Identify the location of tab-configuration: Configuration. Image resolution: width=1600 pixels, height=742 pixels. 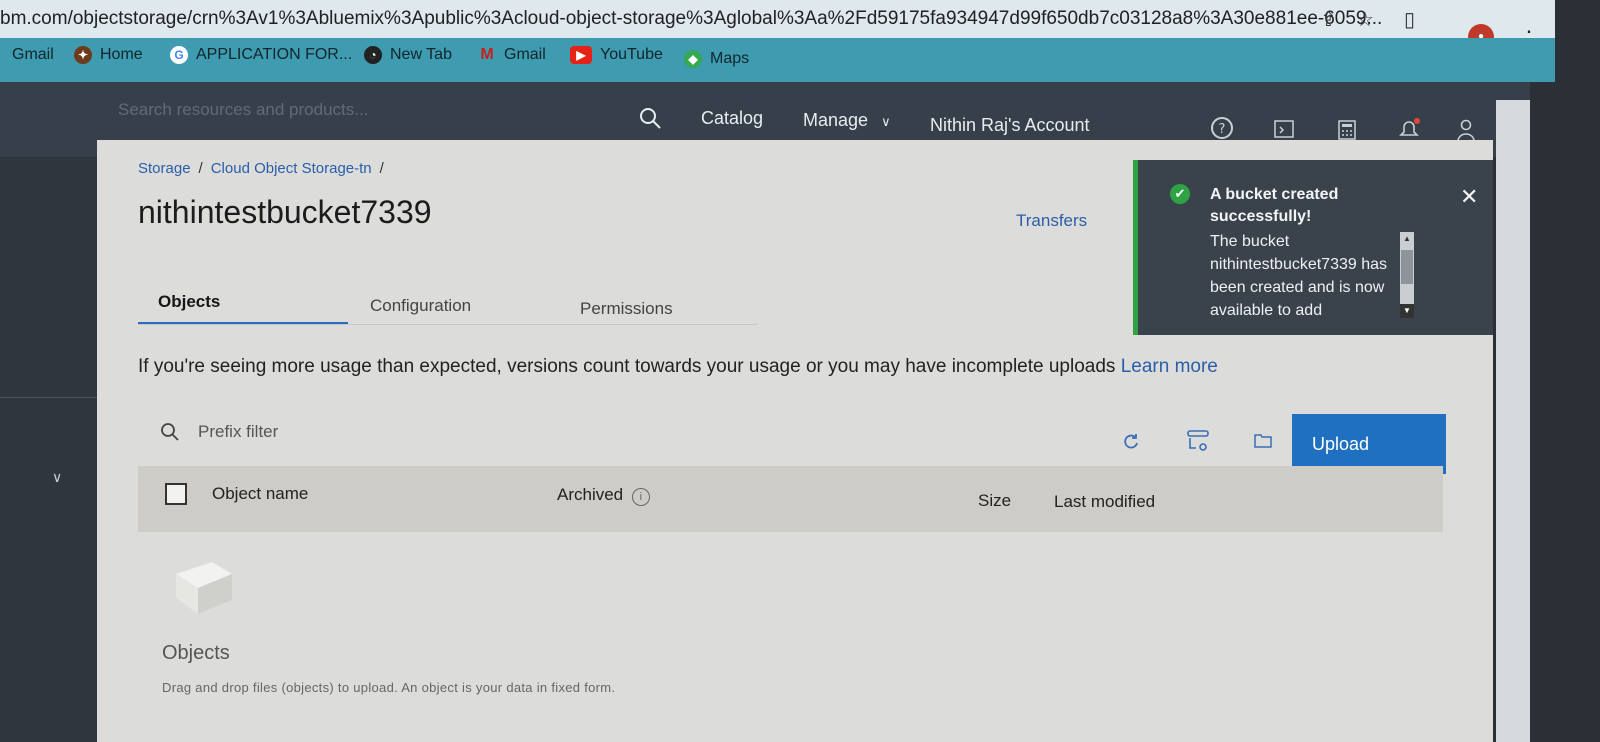
(420, 306).